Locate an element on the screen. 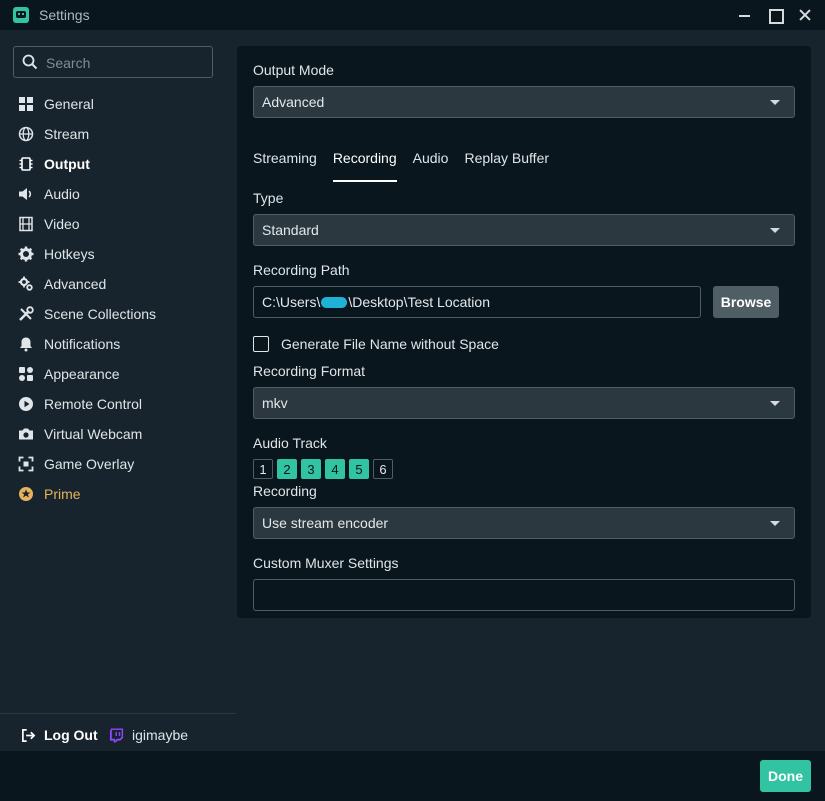  recording-format-value: mkv is located at coordinates (275, 403).